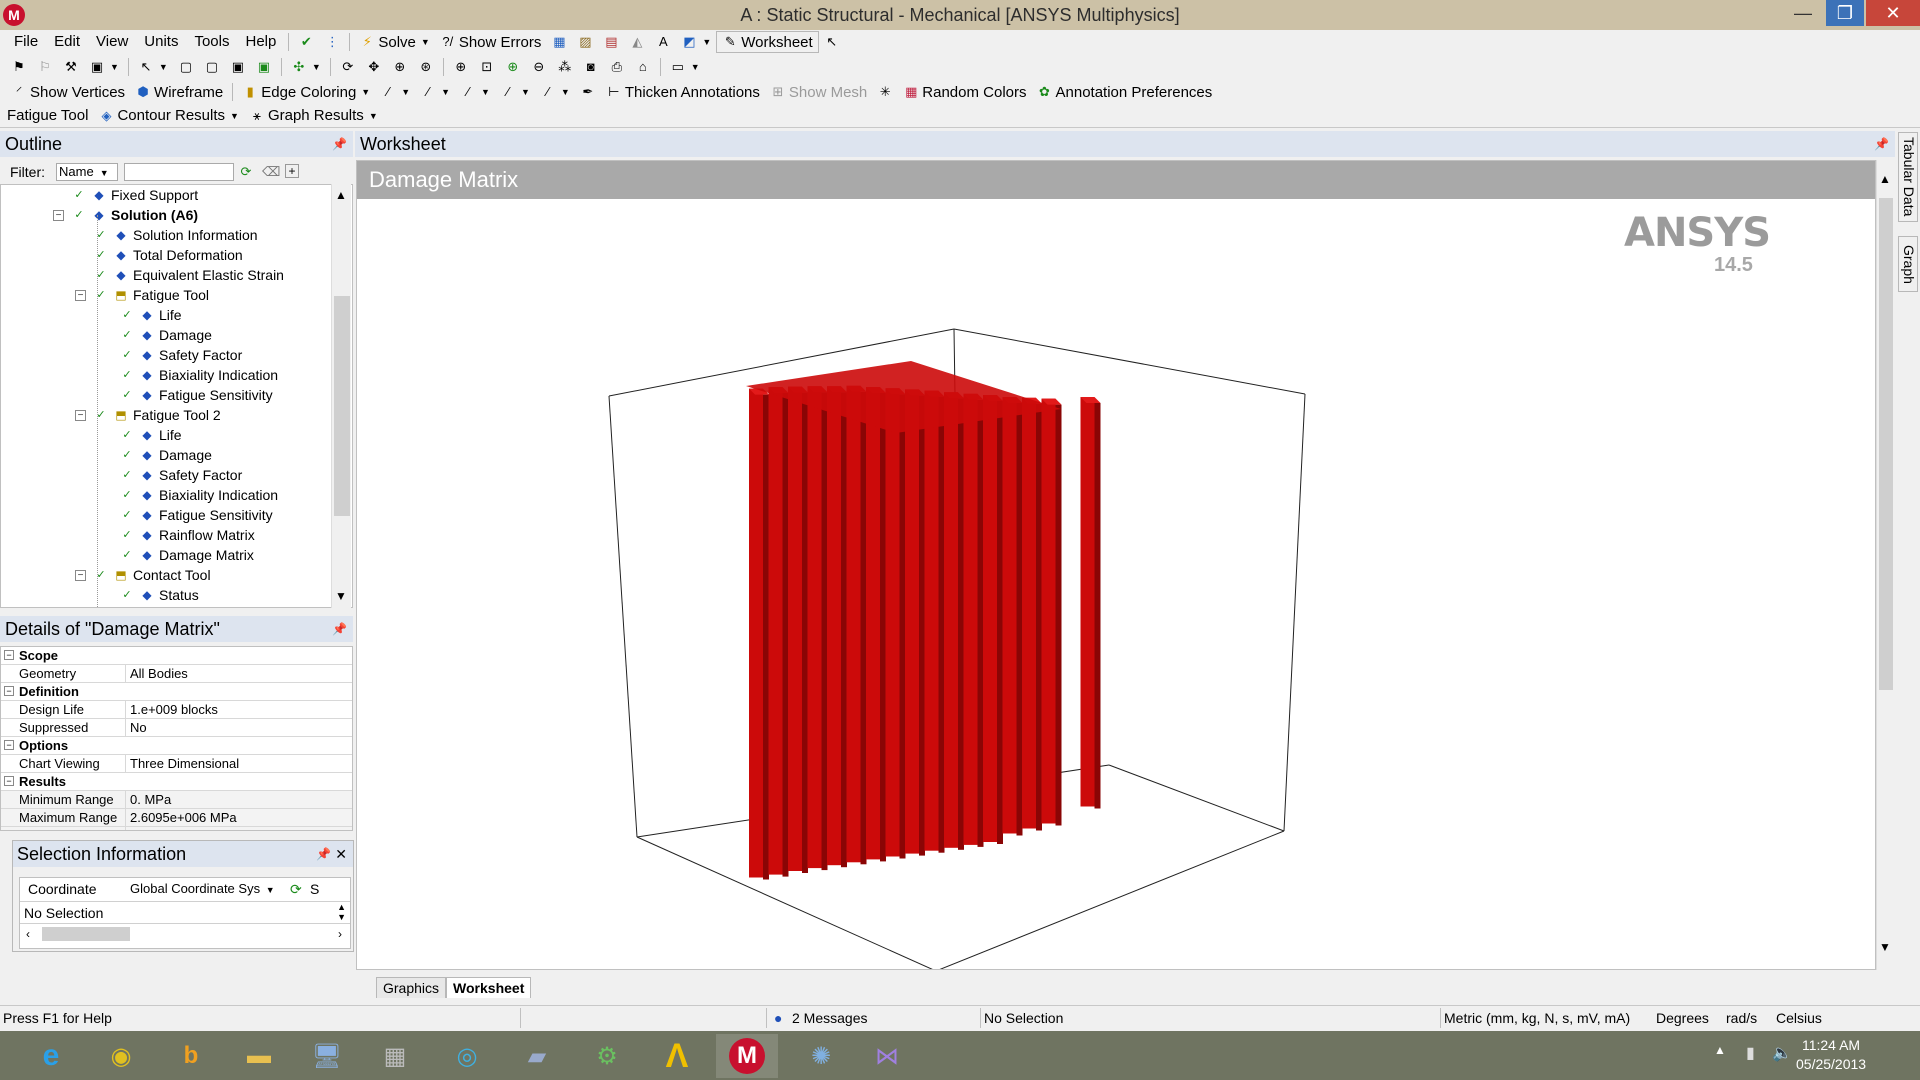 The height and width of the screenshot is (1080, 1920). What do you see at coordinates (395, 1056) in the screenshot?
I see `taskbar-app-grid: ▦` at bounding box center [395, 1056].